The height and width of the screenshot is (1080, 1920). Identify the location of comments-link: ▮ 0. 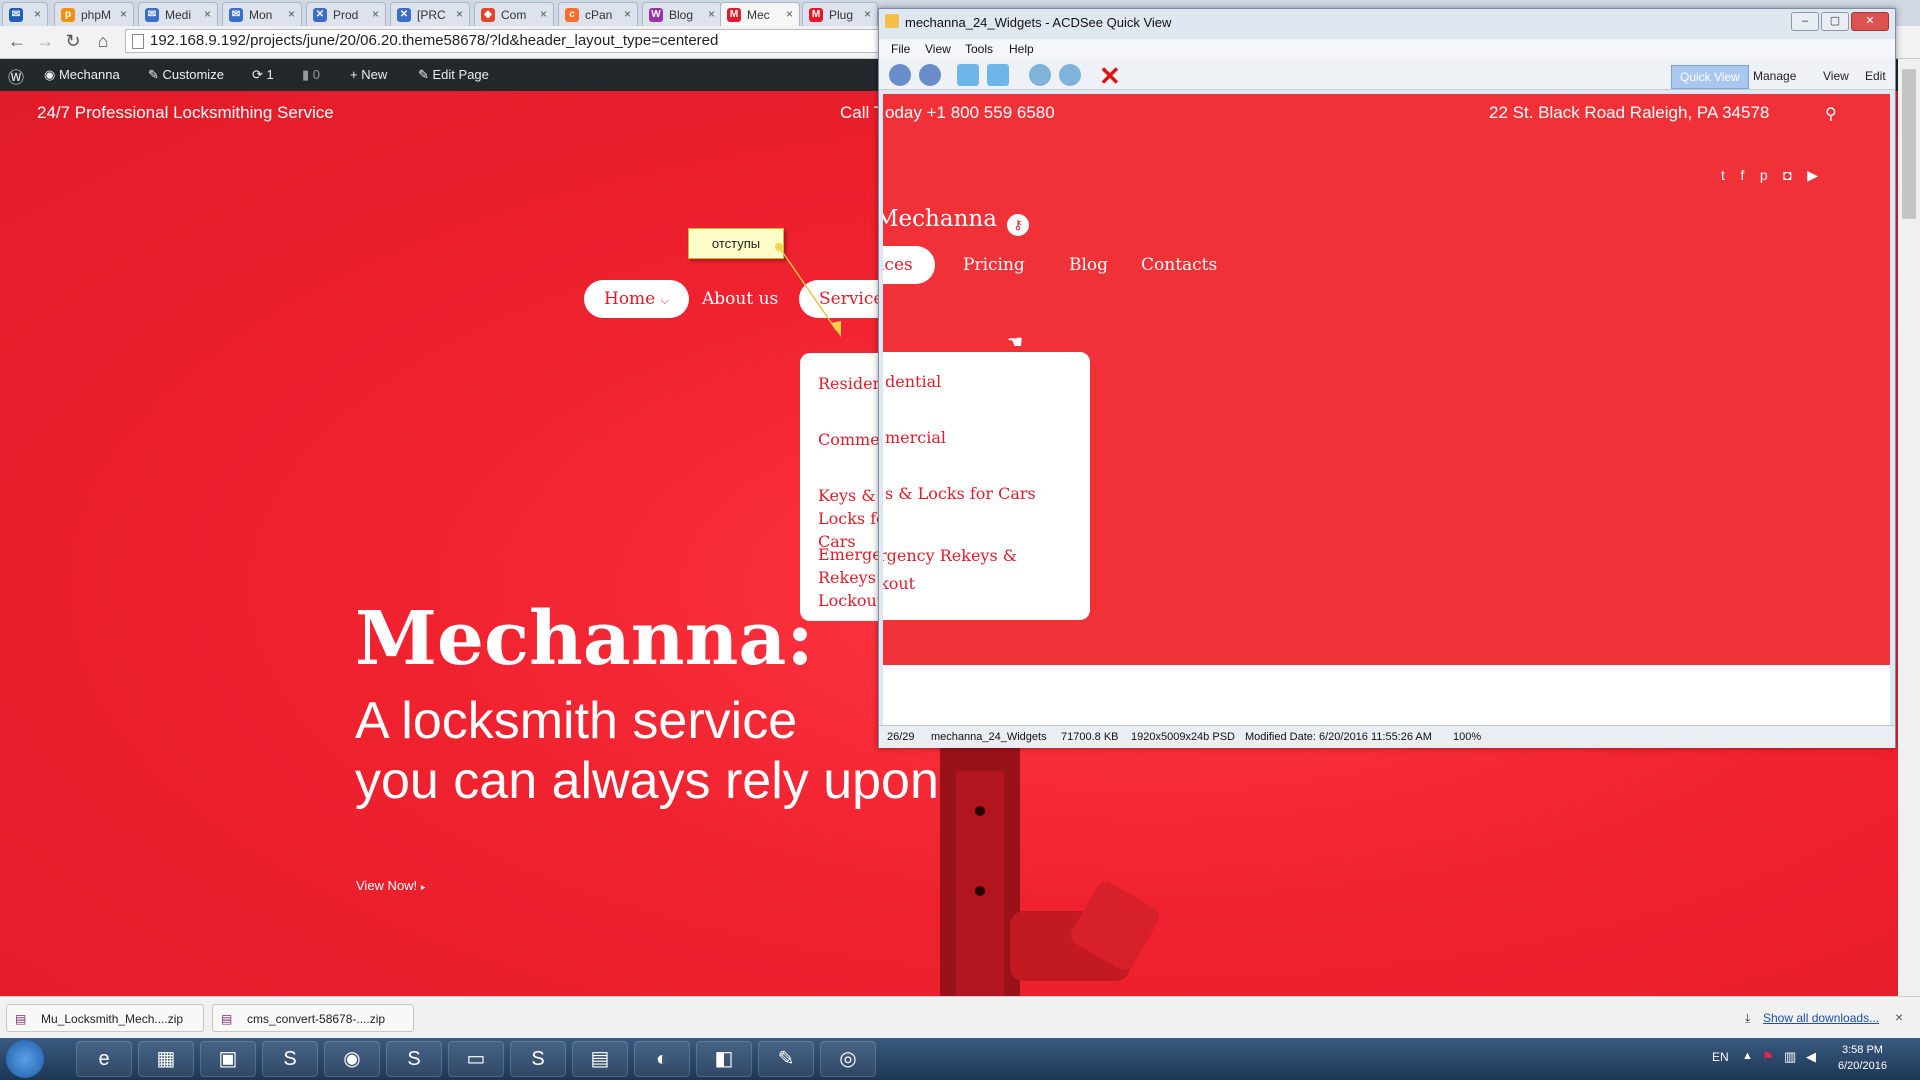
(311, 75).